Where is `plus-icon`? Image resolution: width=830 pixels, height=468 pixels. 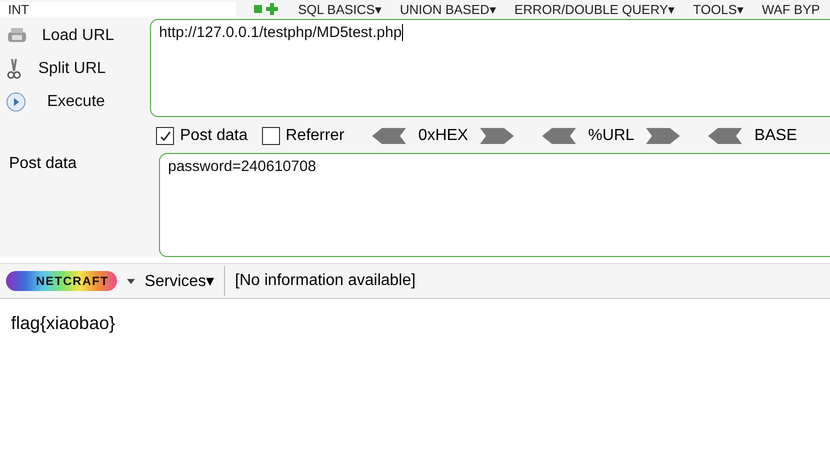 plus-icon is located at coordinates (267, 9).